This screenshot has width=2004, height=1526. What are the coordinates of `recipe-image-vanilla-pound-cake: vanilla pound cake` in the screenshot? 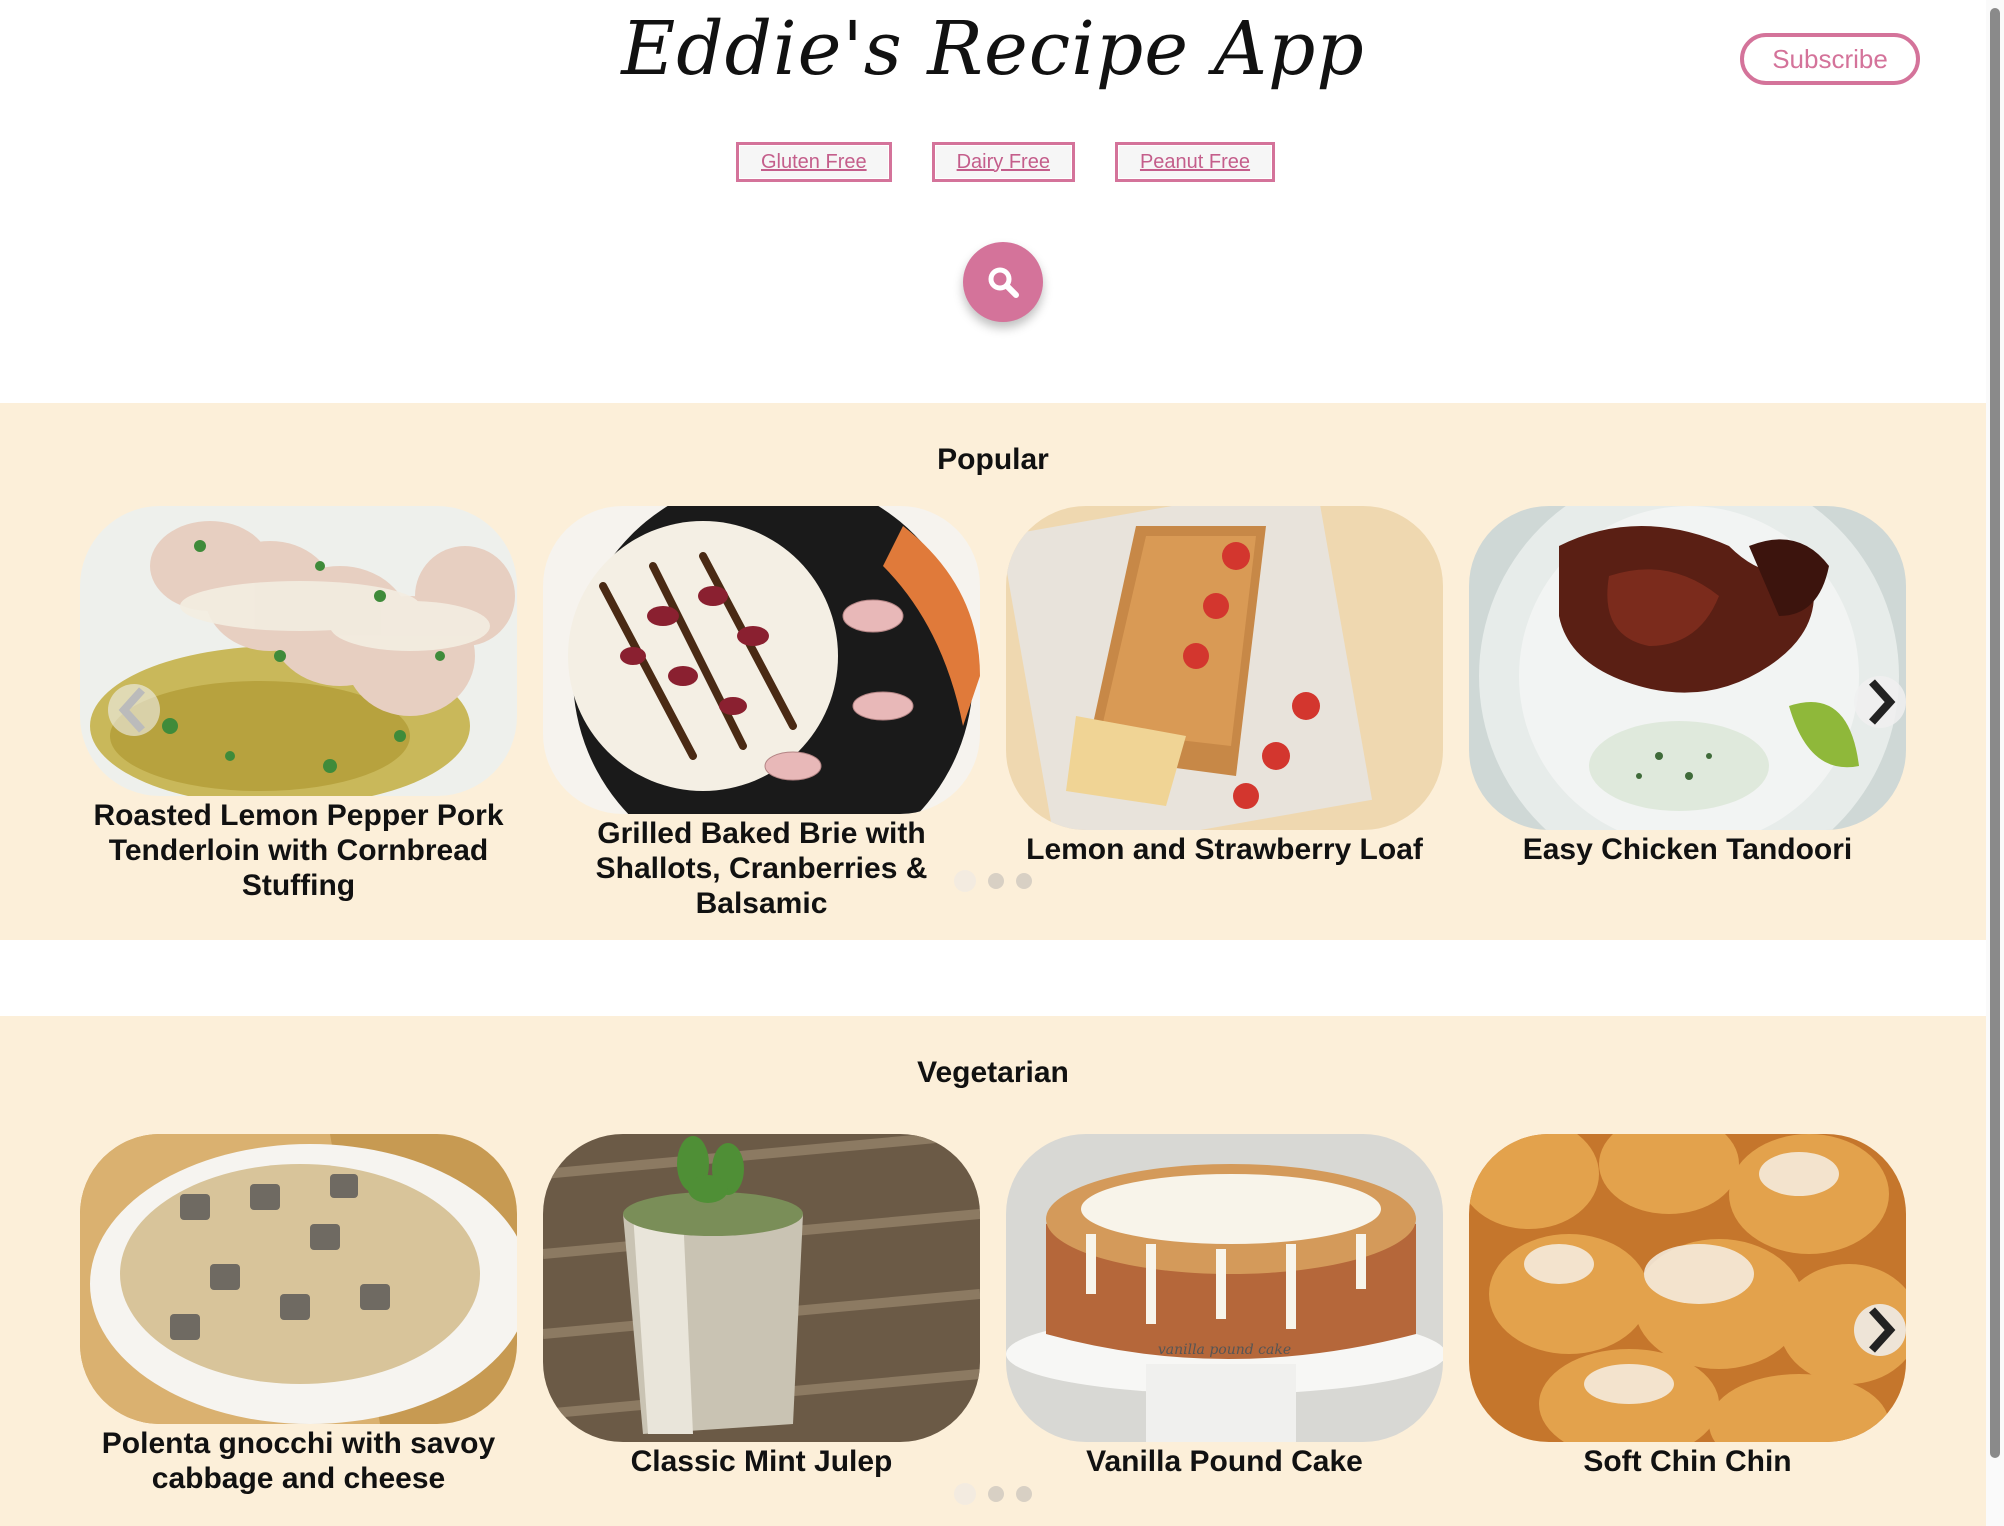 It's located at (1224, 1288).